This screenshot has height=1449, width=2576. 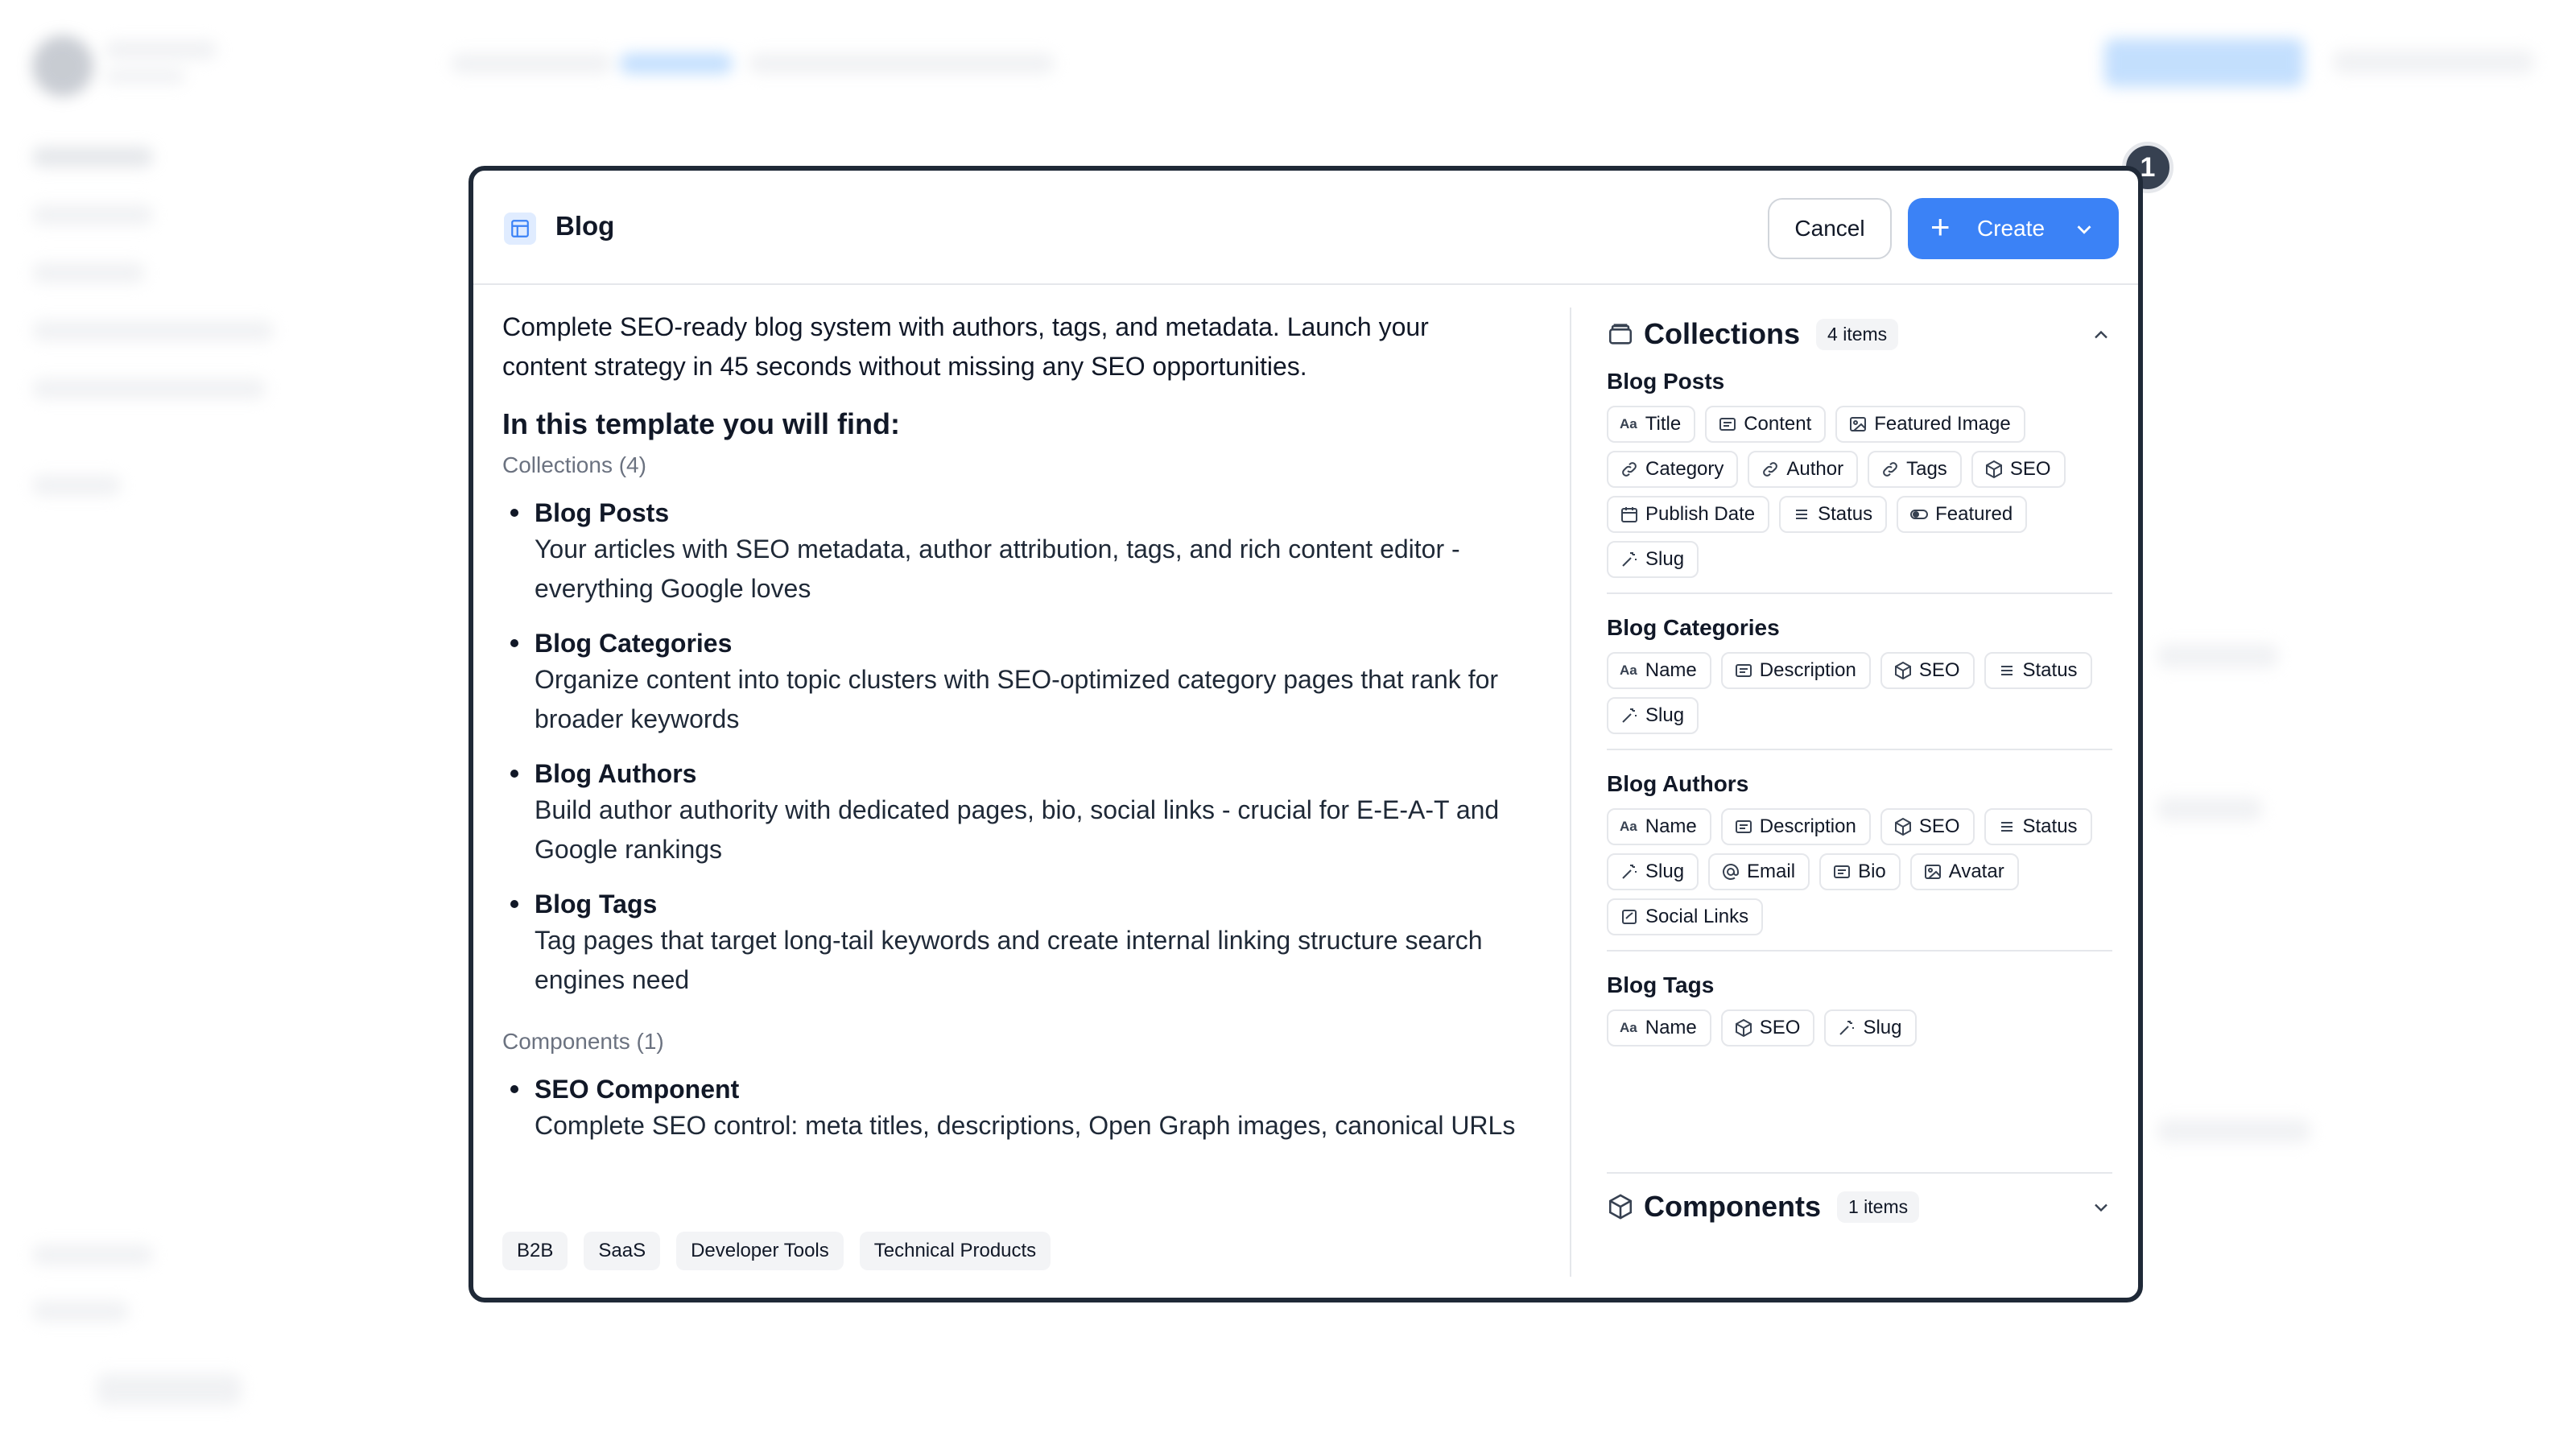 I want to click on blog-template-icon, so click(x=520, y=229).